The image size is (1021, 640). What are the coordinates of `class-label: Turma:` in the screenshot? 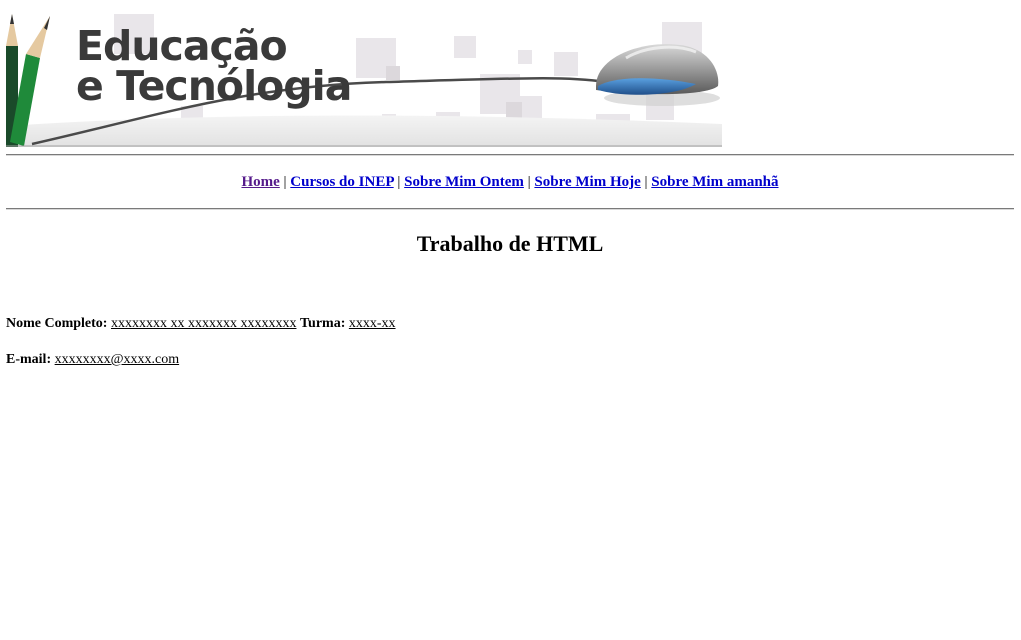 It's located at (322, 323).